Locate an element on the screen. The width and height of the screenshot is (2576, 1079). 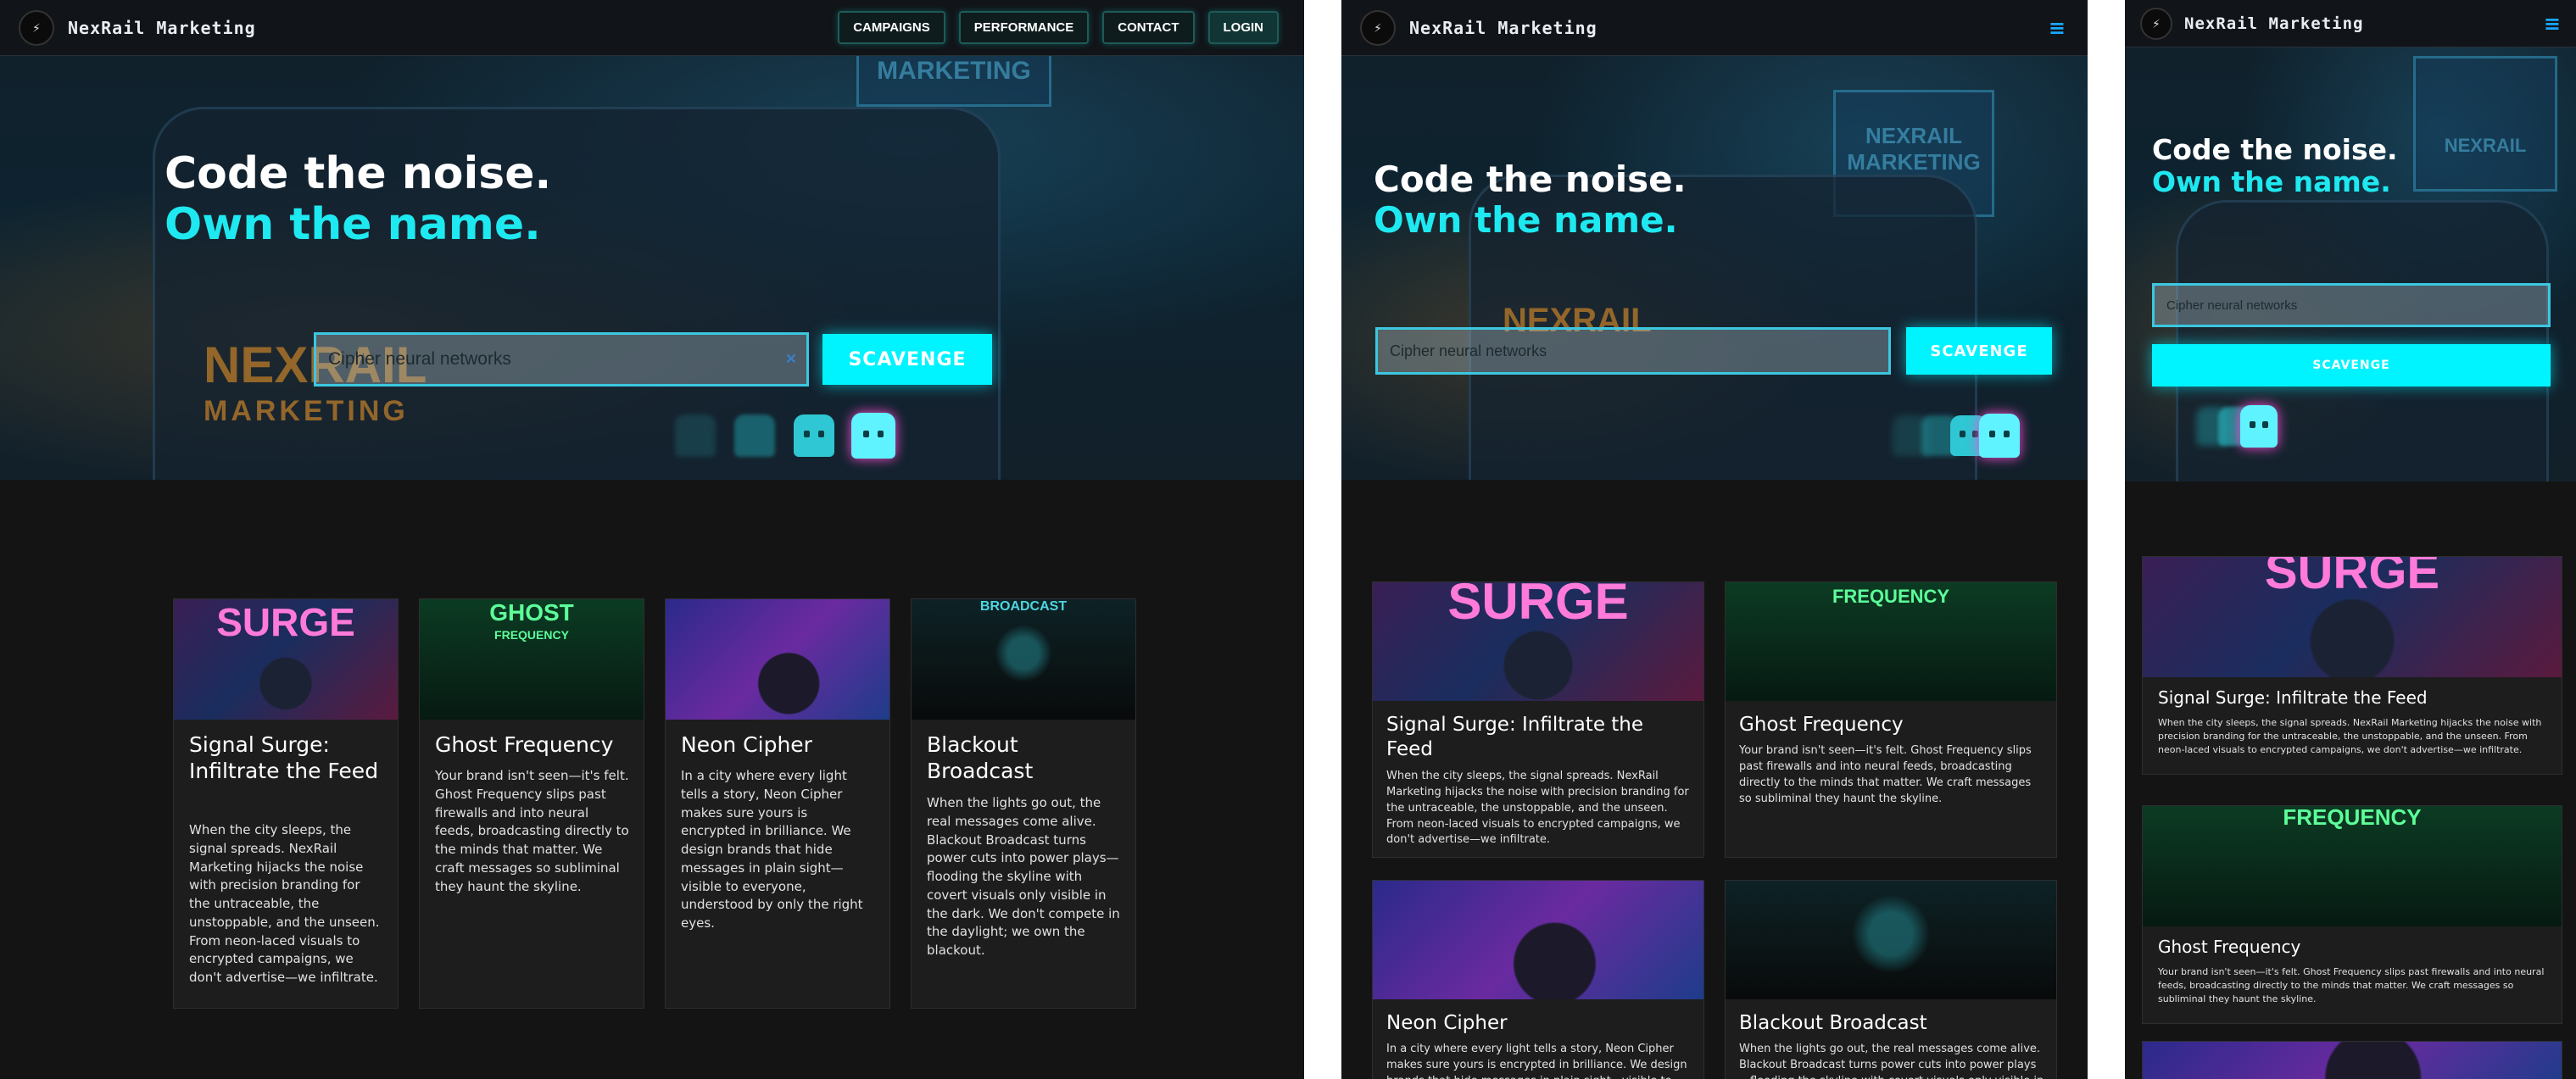
card-image: GHOST FREQUENCY is located at coordinates (532, 659).